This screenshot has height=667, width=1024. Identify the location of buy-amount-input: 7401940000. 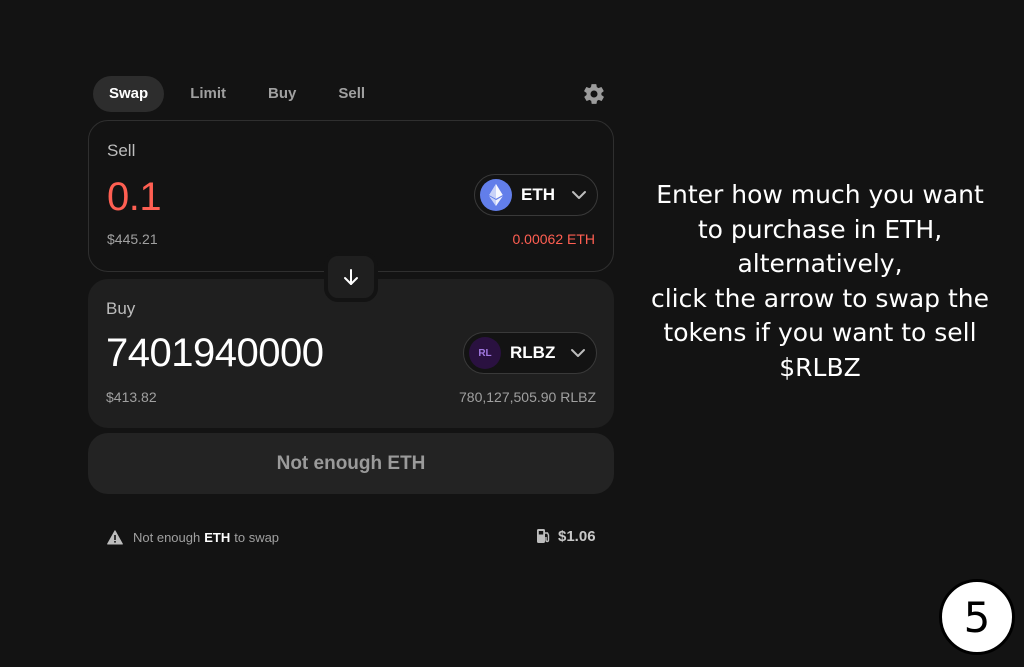
(215, 353).